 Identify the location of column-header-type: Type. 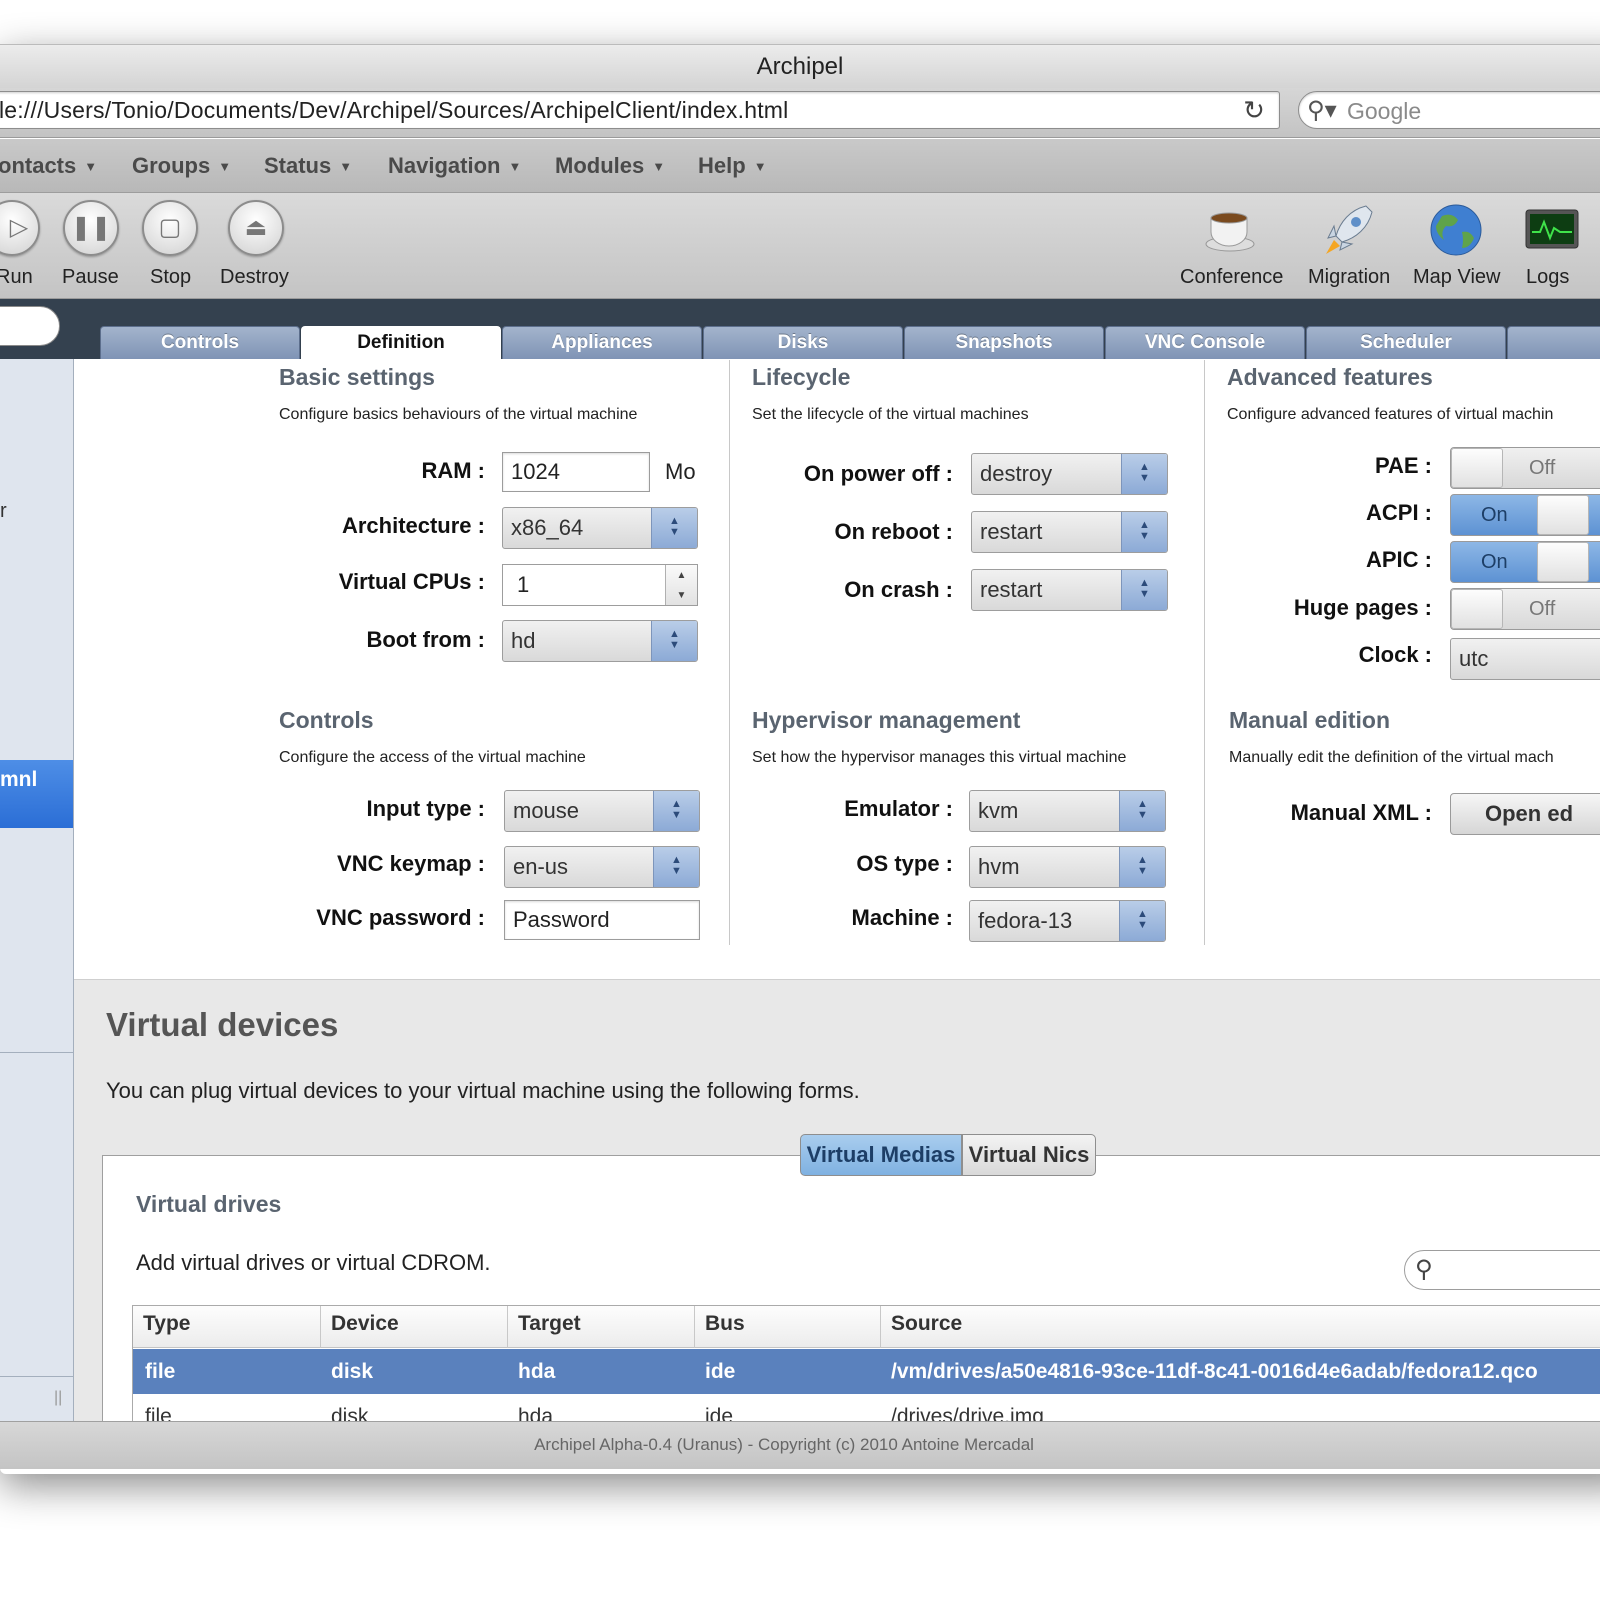
(166, 1324).